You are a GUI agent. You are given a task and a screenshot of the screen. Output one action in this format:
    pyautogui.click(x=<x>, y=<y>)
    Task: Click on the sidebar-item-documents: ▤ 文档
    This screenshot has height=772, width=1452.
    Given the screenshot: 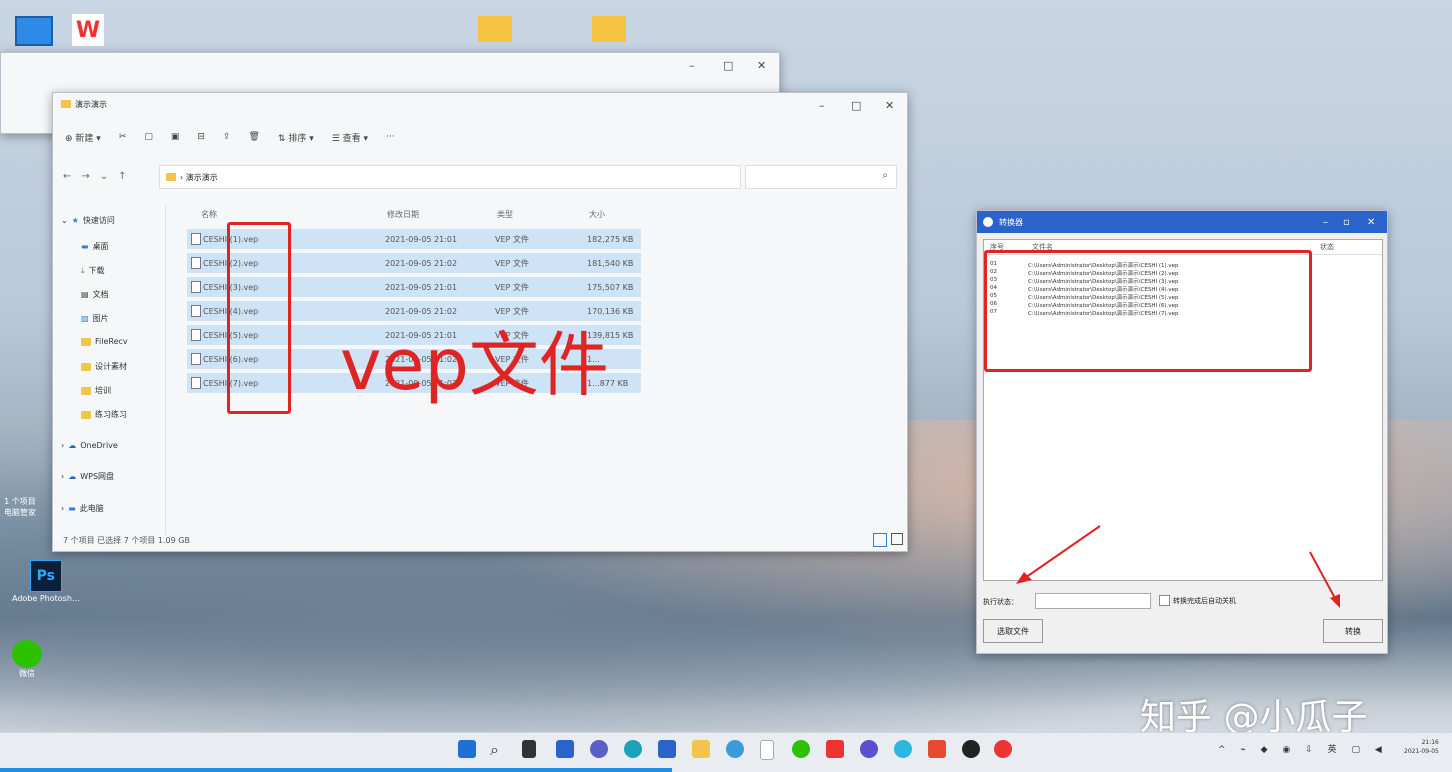 What is the action you would take?
    pyautogui.click(x=95, y=294)
    